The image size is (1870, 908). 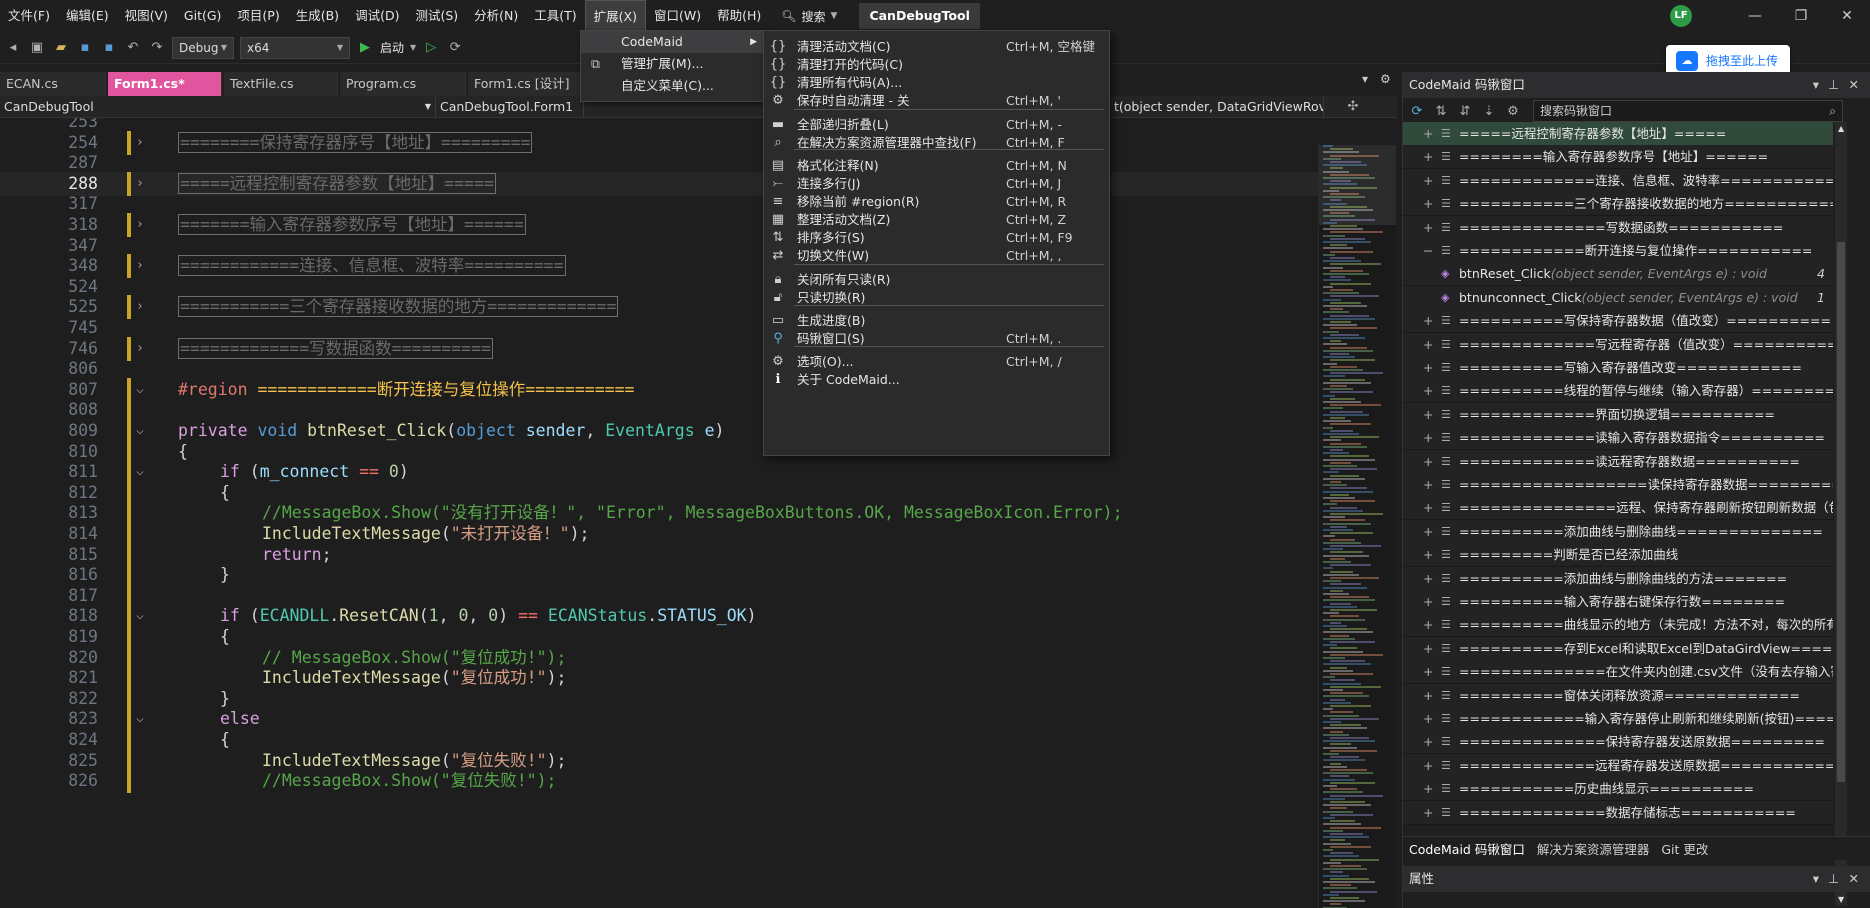 I want to click on chevron-down-icon: ▼, so click(x=413, y=47).